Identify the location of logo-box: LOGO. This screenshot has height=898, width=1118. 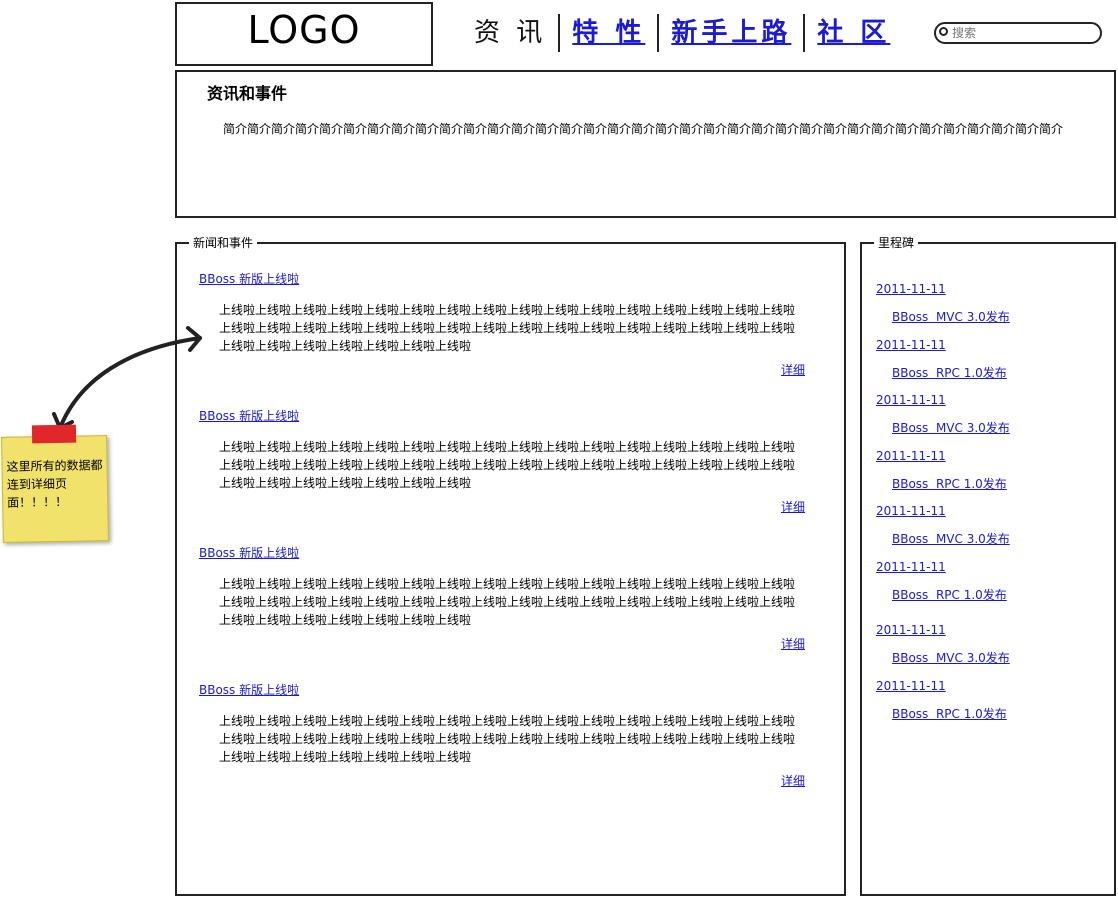
(304, 34).